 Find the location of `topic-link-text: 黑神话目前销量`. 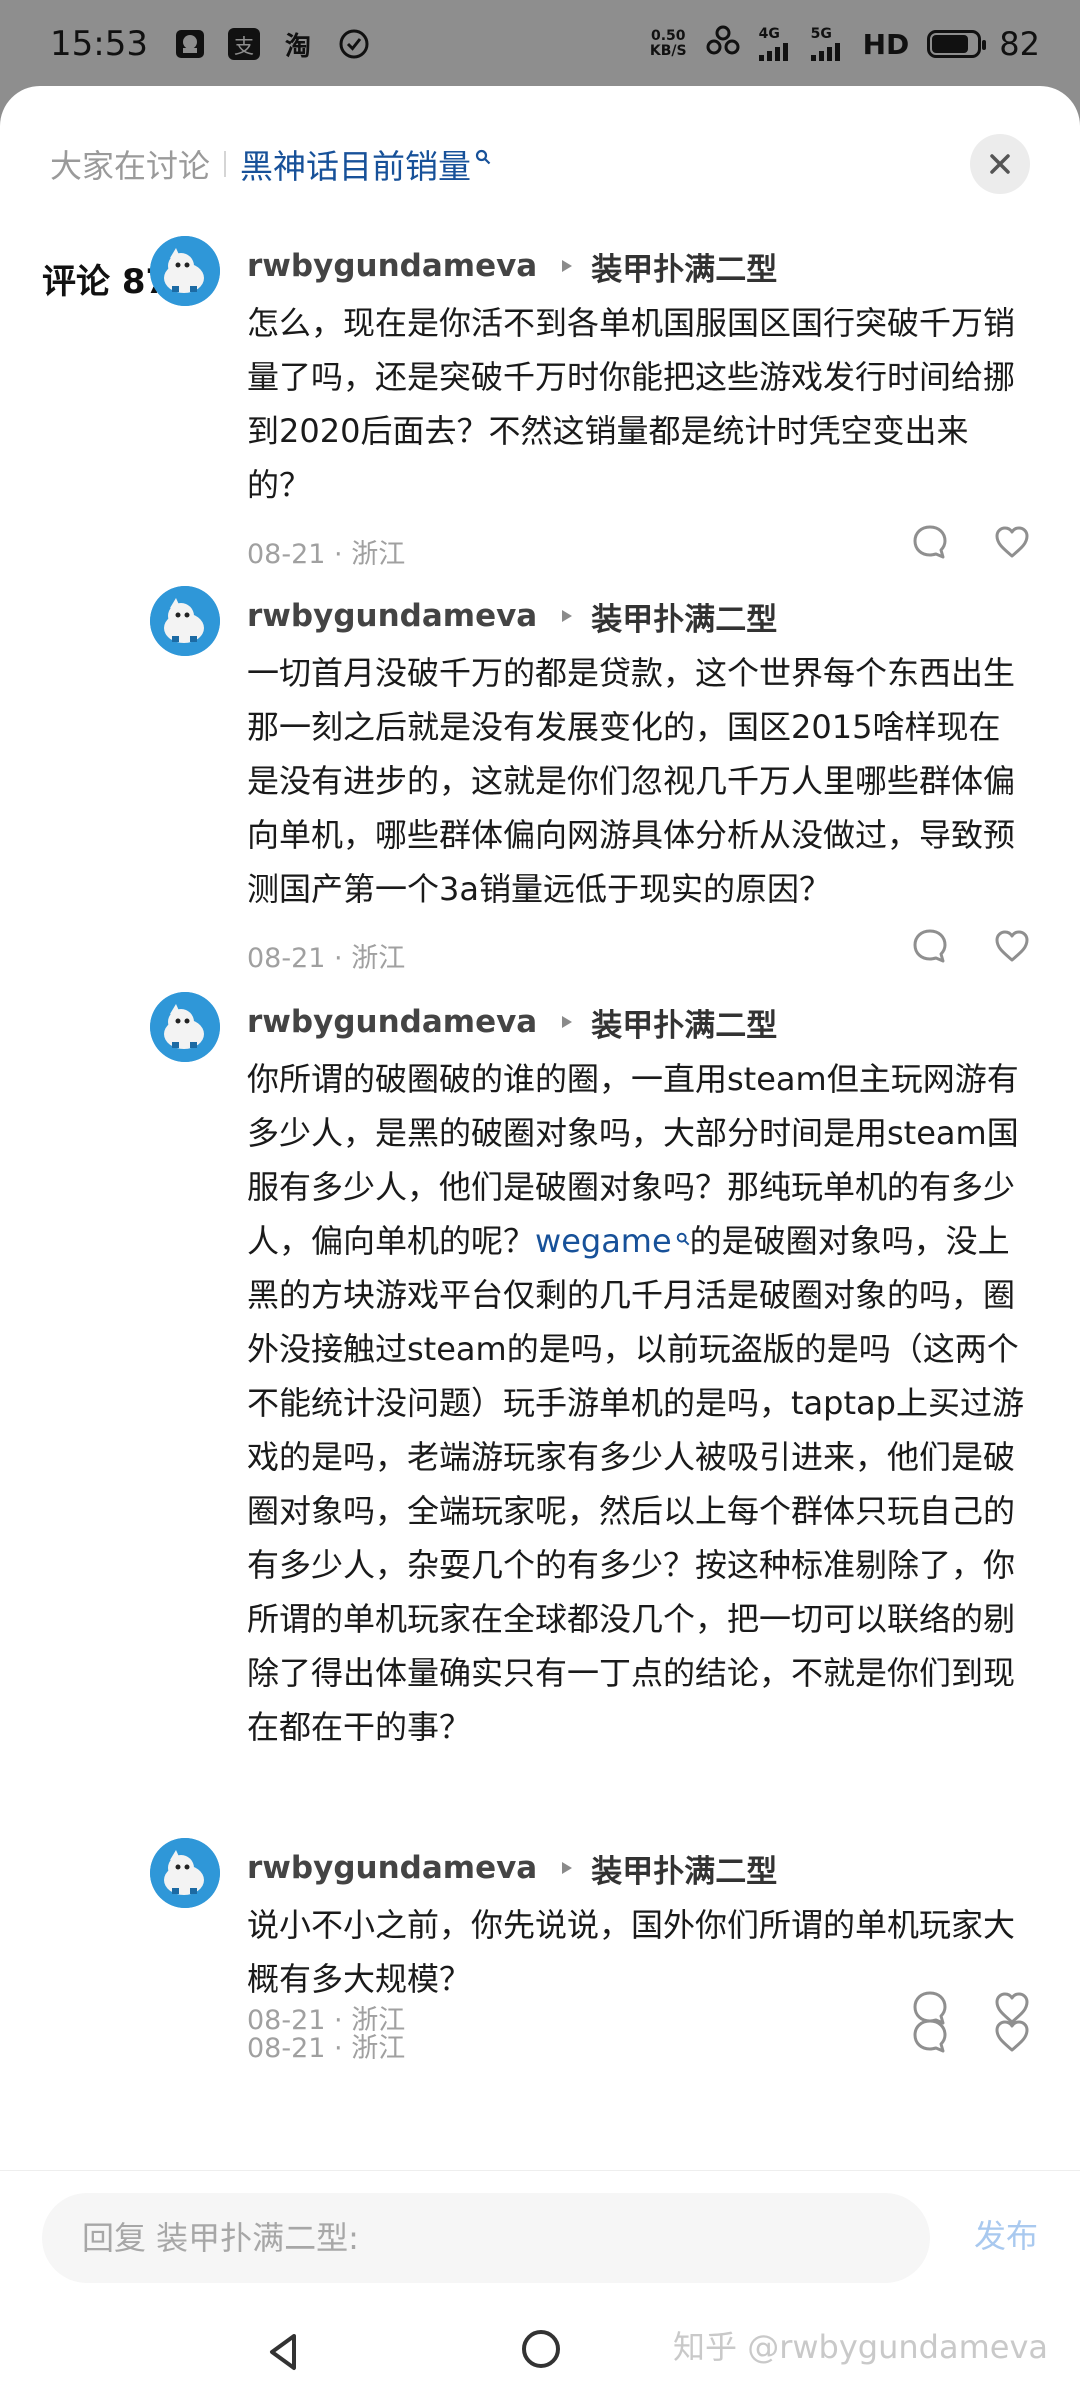

topic-link-text: 黑神话目前销量 is located at coordinates (355, 166).